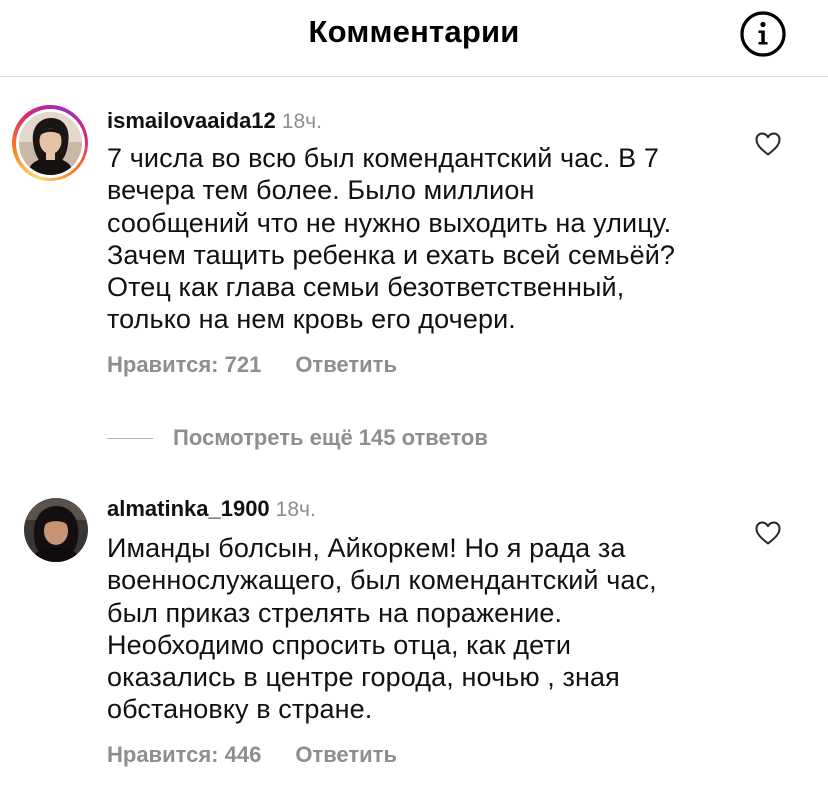  Describe the element at coordinates (382, 580) in the screenshot. I see `comment-line: военнослужащего, был комендантский час,` at that location.